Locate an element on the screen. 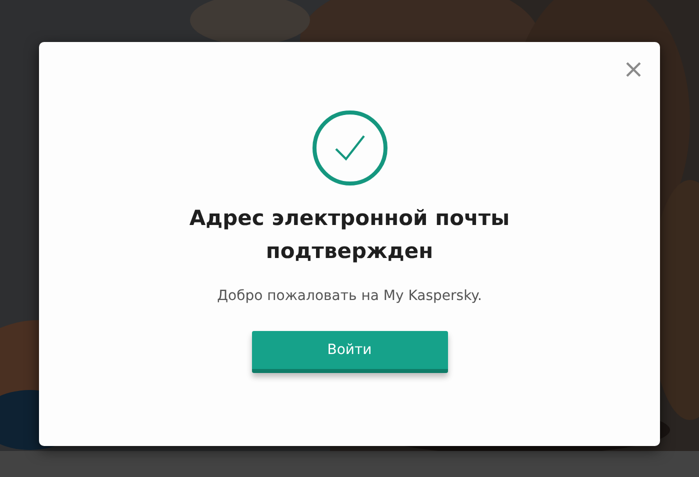 This screenshot has height=477, width=699. welcome-message: Добро пожаловать на My Kaspersky. is located at coordinates (349, 296).